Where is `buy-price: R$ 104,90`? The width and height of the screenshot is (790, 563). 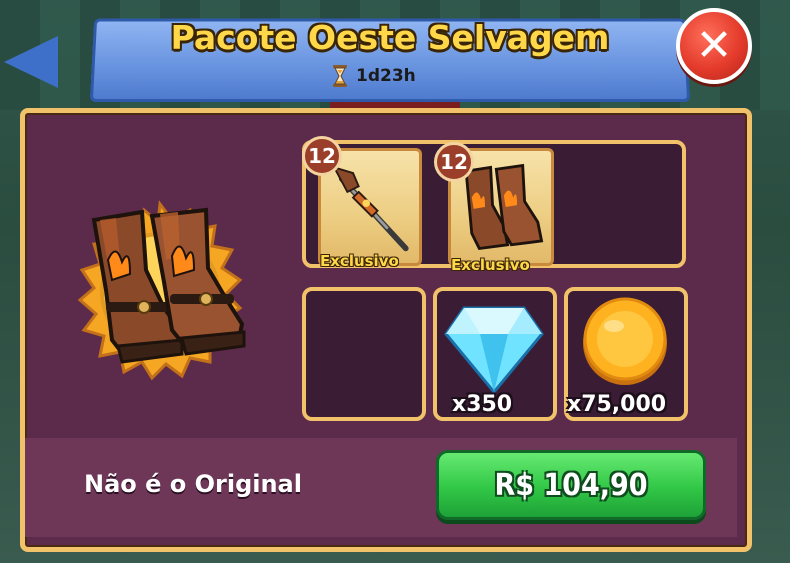
buy-price: R$ 104,90 is located at coordinates (571, 485).